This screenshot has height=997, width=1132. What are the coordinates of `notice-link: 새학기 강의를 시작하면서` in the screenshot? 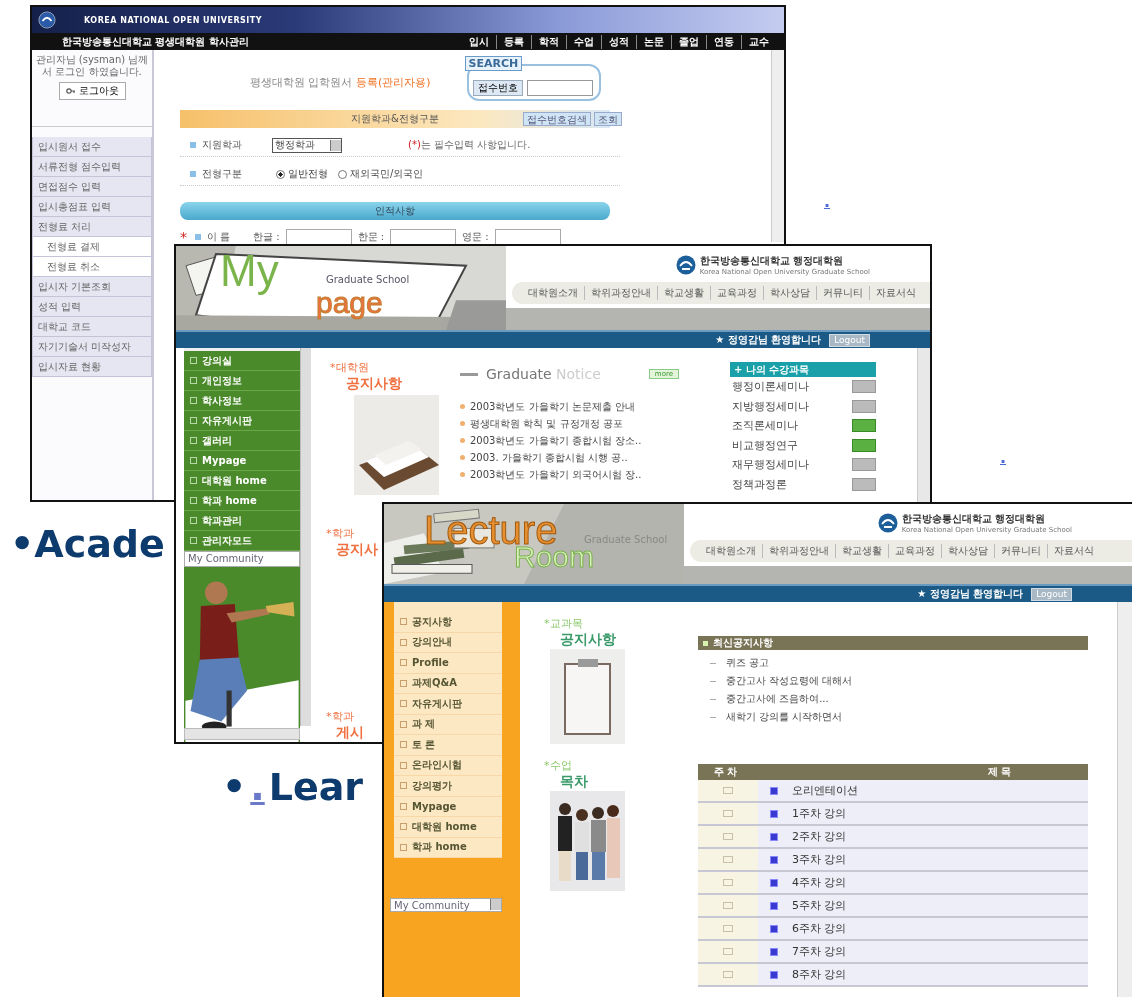 It's located at (893, 717).